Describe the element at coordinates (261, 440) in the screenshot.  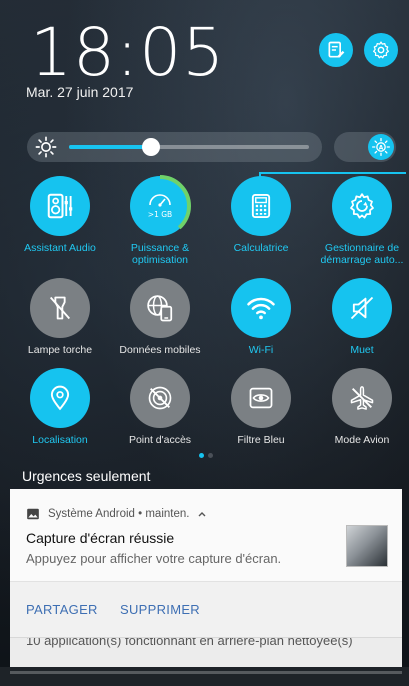
I see `tile-label: Filtre Bleu` at that location.